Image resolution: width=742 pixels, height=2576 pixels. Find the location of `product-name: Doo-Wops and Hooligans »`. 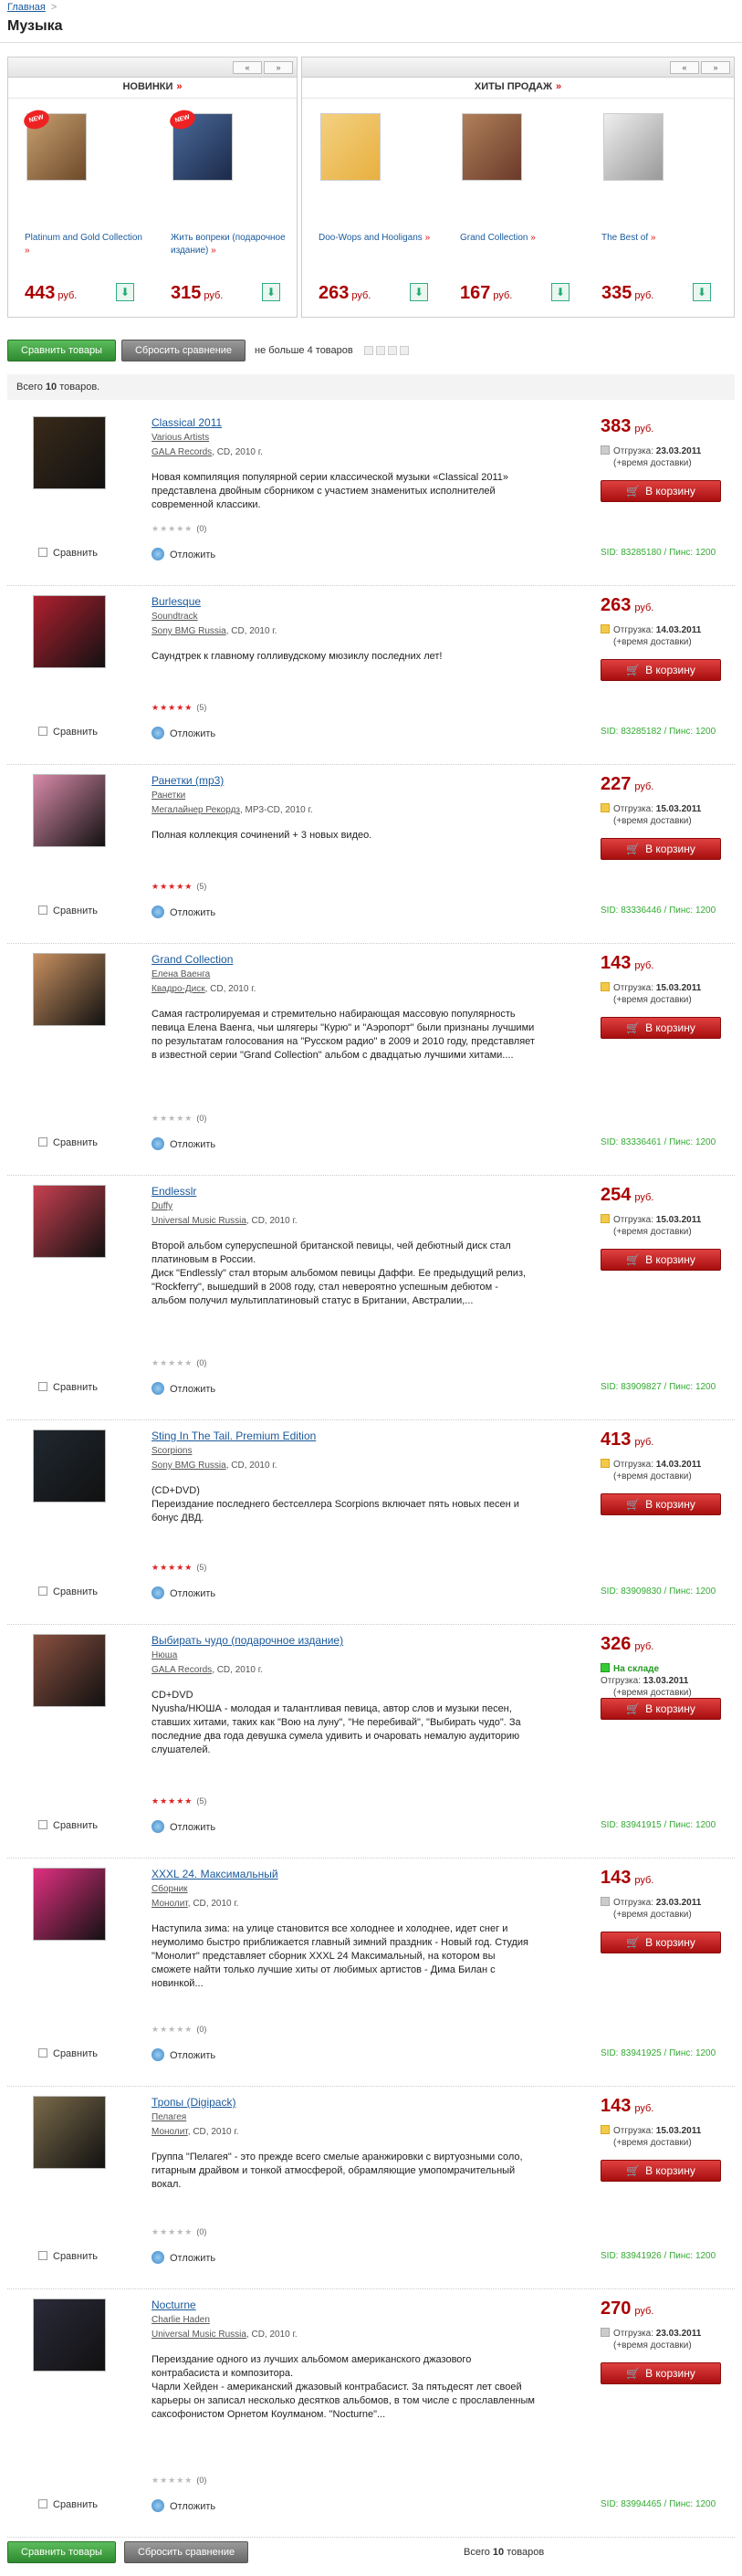

product-name: Doo-Wops and Hooligans » is located at coordinates (378, 238).